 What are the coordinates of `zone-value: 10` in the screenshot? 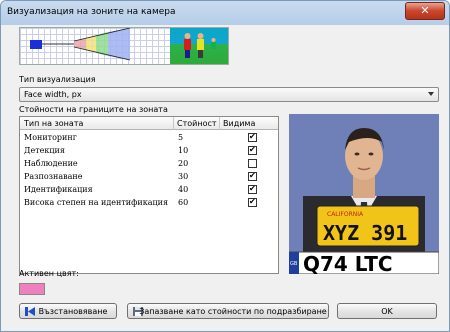 It's located at (183, 150).